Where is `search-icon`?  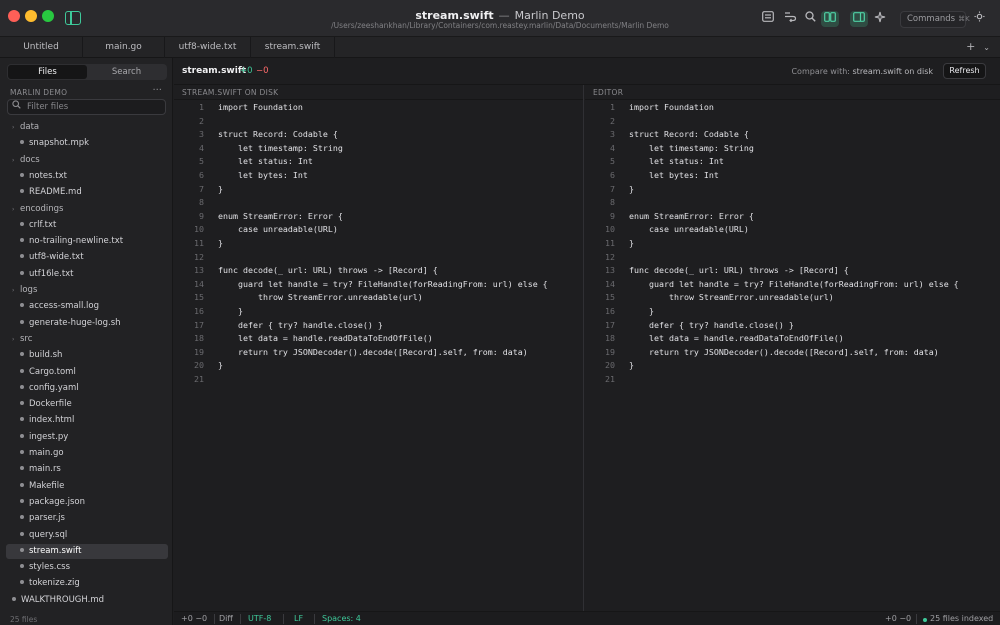
search-icon is located at coordinates (810, 19).